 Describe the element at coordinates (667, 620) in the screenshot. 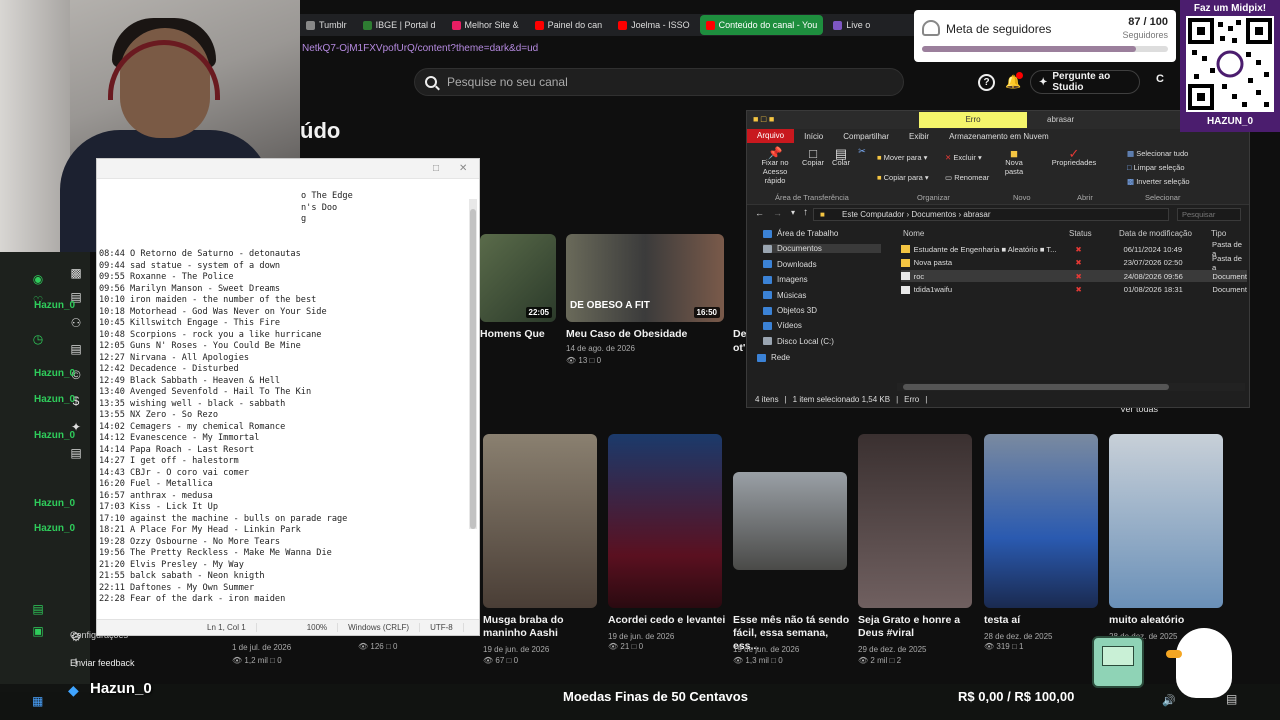

I see `video-title: Acordei cedo e levantei` at that location.